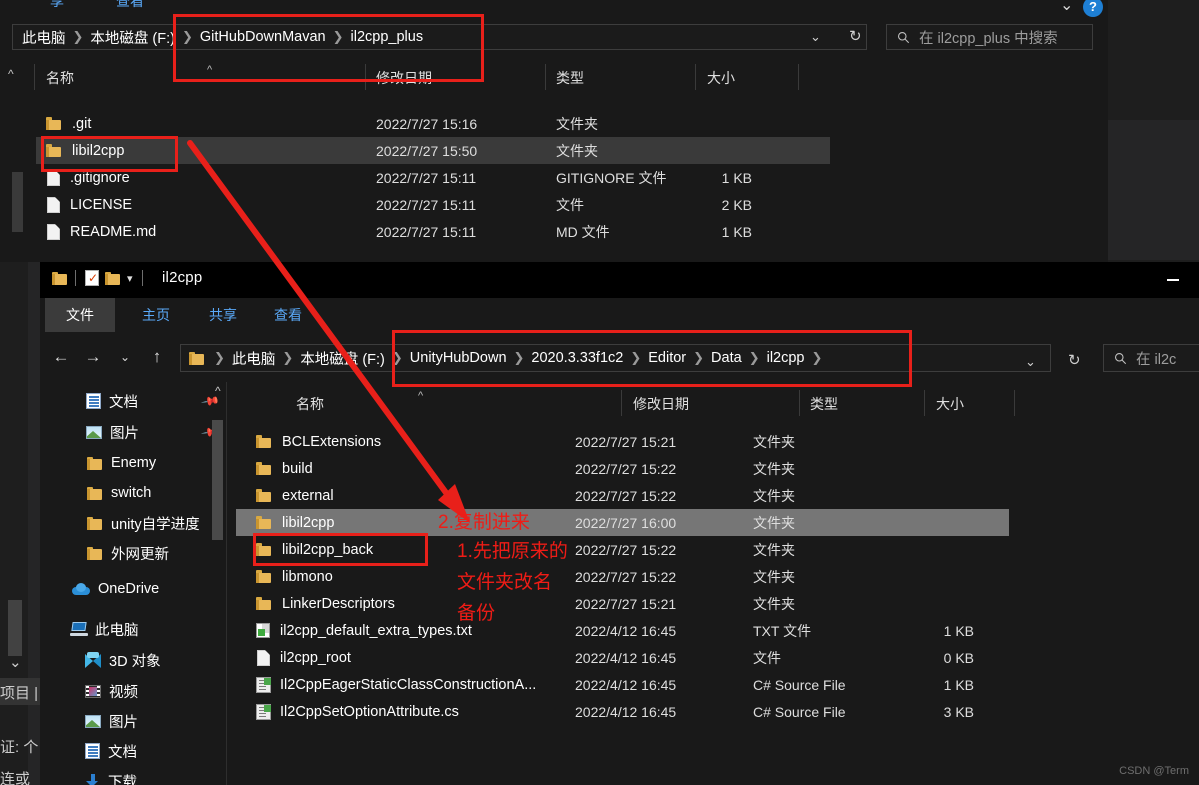  Describe the element at coordinates (519, 357) in the screenshot. I see `breadcrumb-sep-icon-4: ❯` at that location.